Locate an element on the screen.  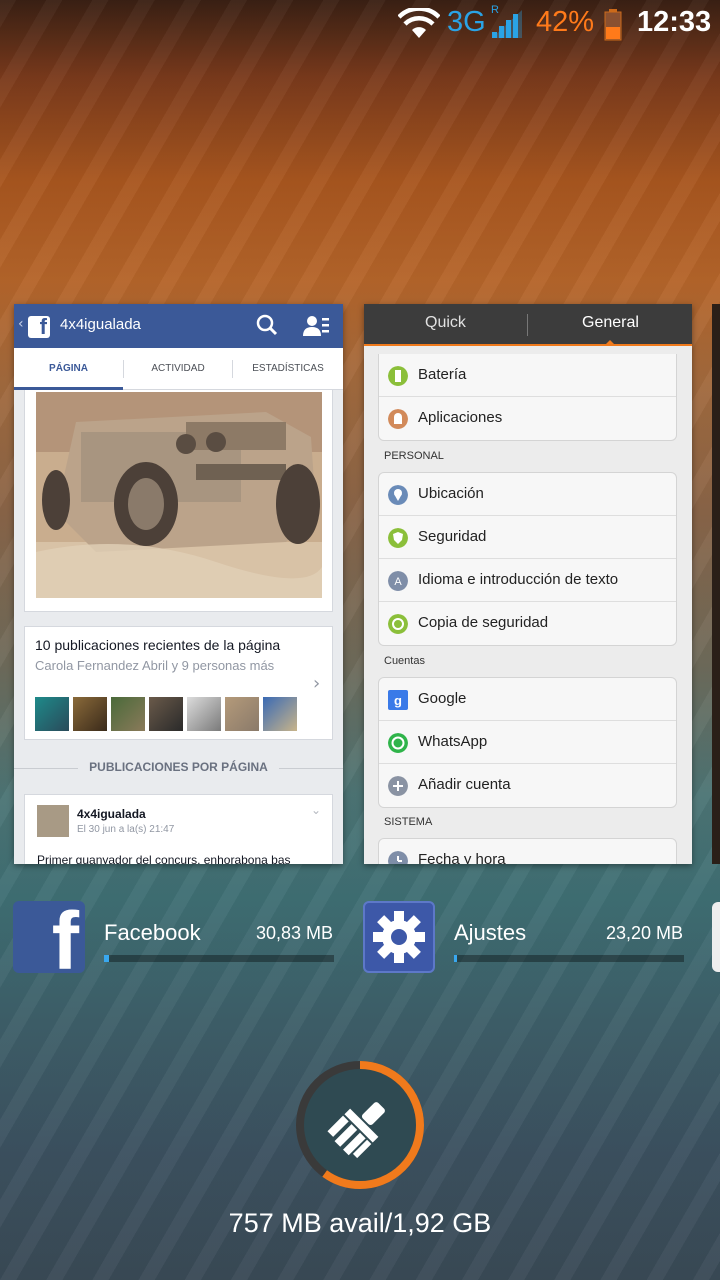
svg-text: g is located at coordinates (398, 700).